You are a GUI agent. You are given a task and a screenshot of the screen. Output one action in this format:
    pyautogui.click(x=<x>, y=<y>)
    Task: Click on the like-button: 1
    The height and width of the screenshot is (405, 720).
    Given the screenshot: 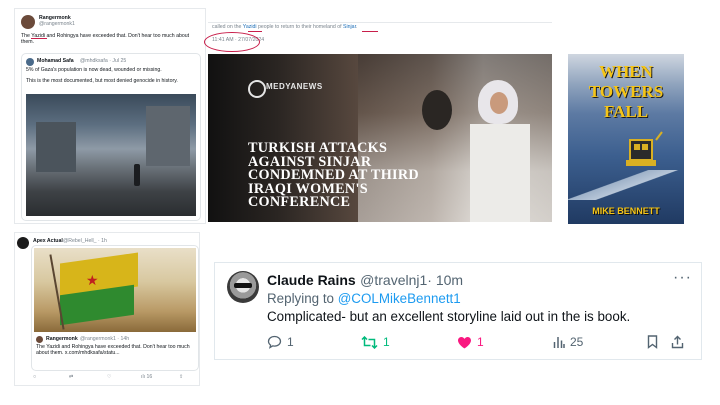 What is the action you would take?
    pyautogui.click(x=470, y=342)
    